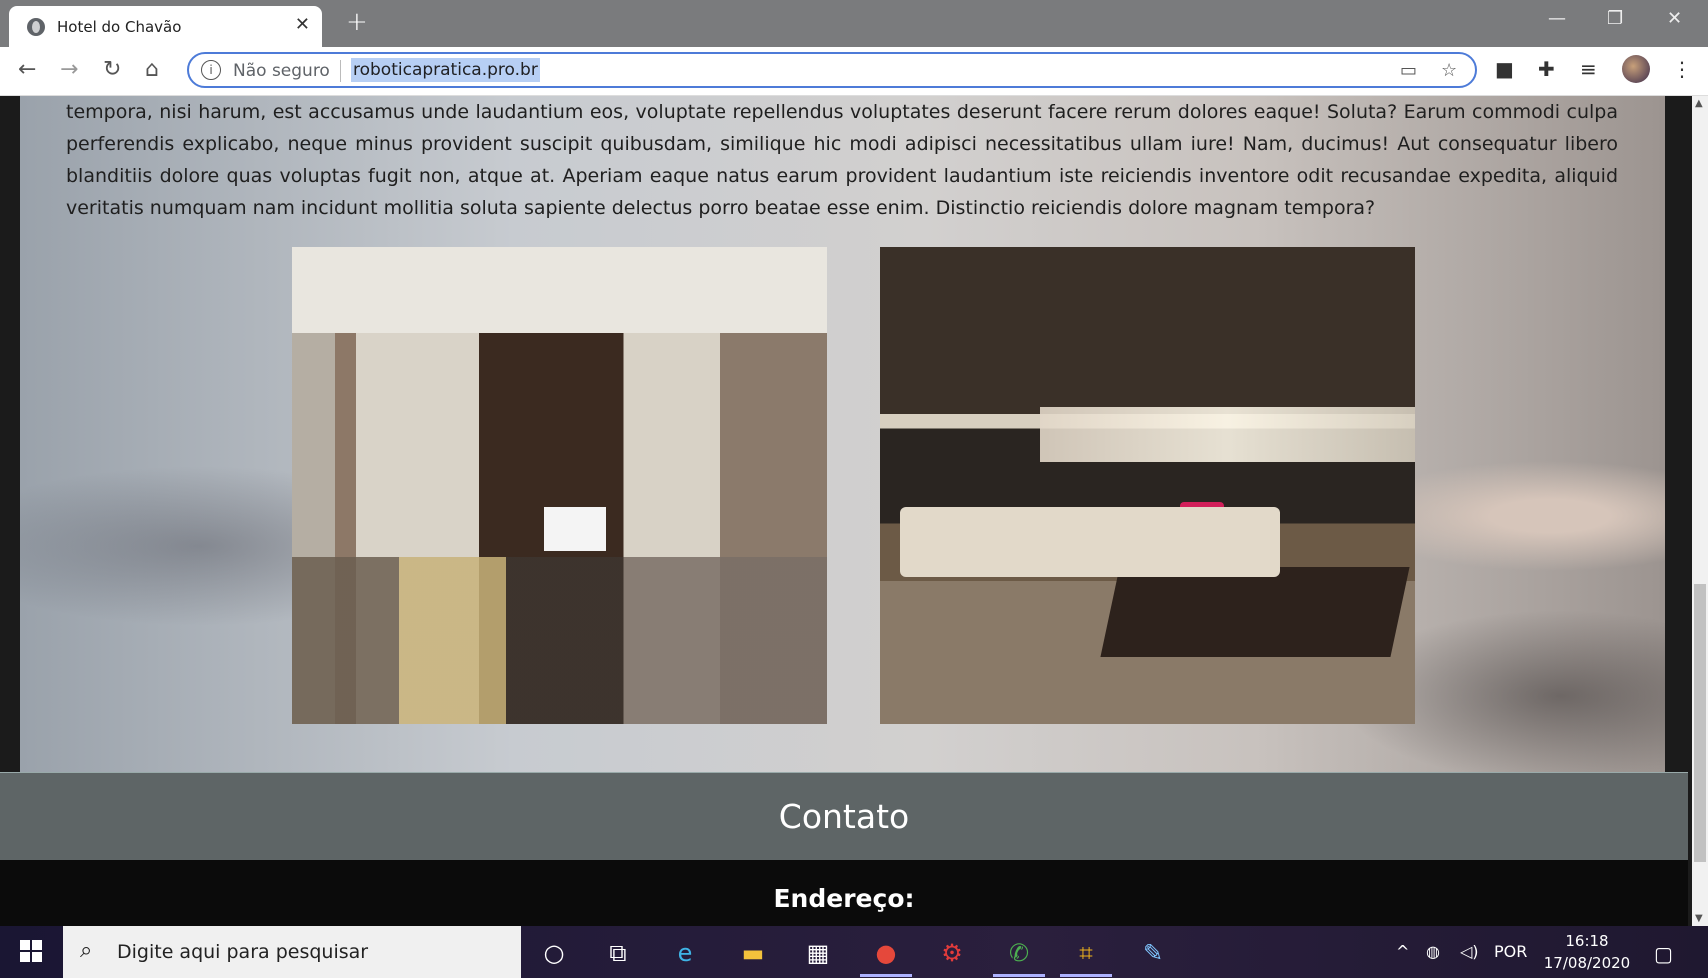 The image size is (1708, 978). I want to click on whatsapp-active-indicator, so click(1019, 975).